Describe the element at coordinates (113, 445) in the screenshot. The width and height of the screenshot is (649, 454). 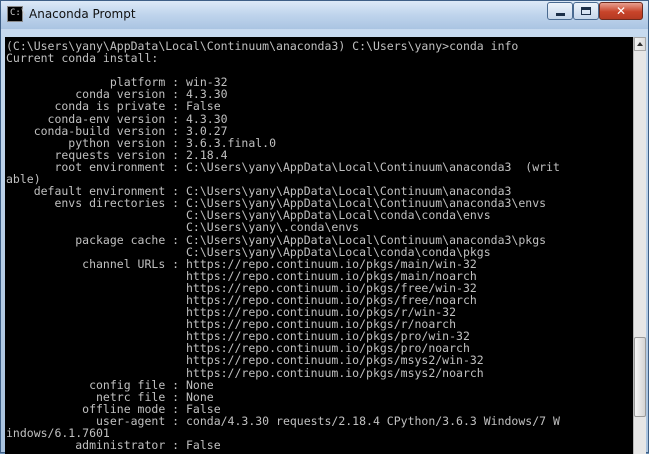
I see `console-line: administrator : False` at that location.